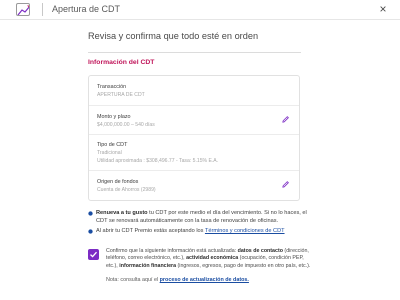 The height and width of the screenshot is (300, 400). I want to click on chart-trend-icon, so click(23, 9).